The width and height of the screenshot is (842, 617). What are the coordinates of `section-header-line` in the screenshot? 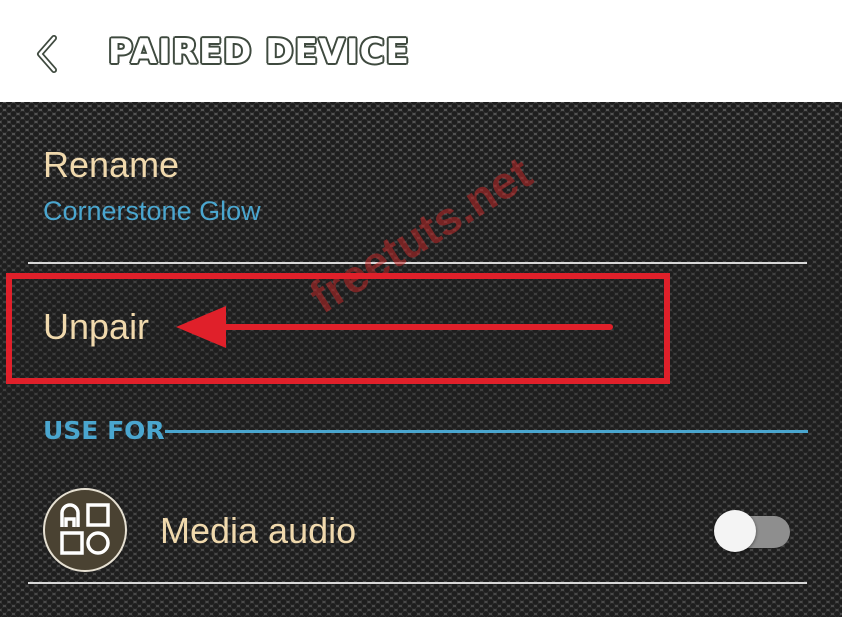 It's located at (486, 431).